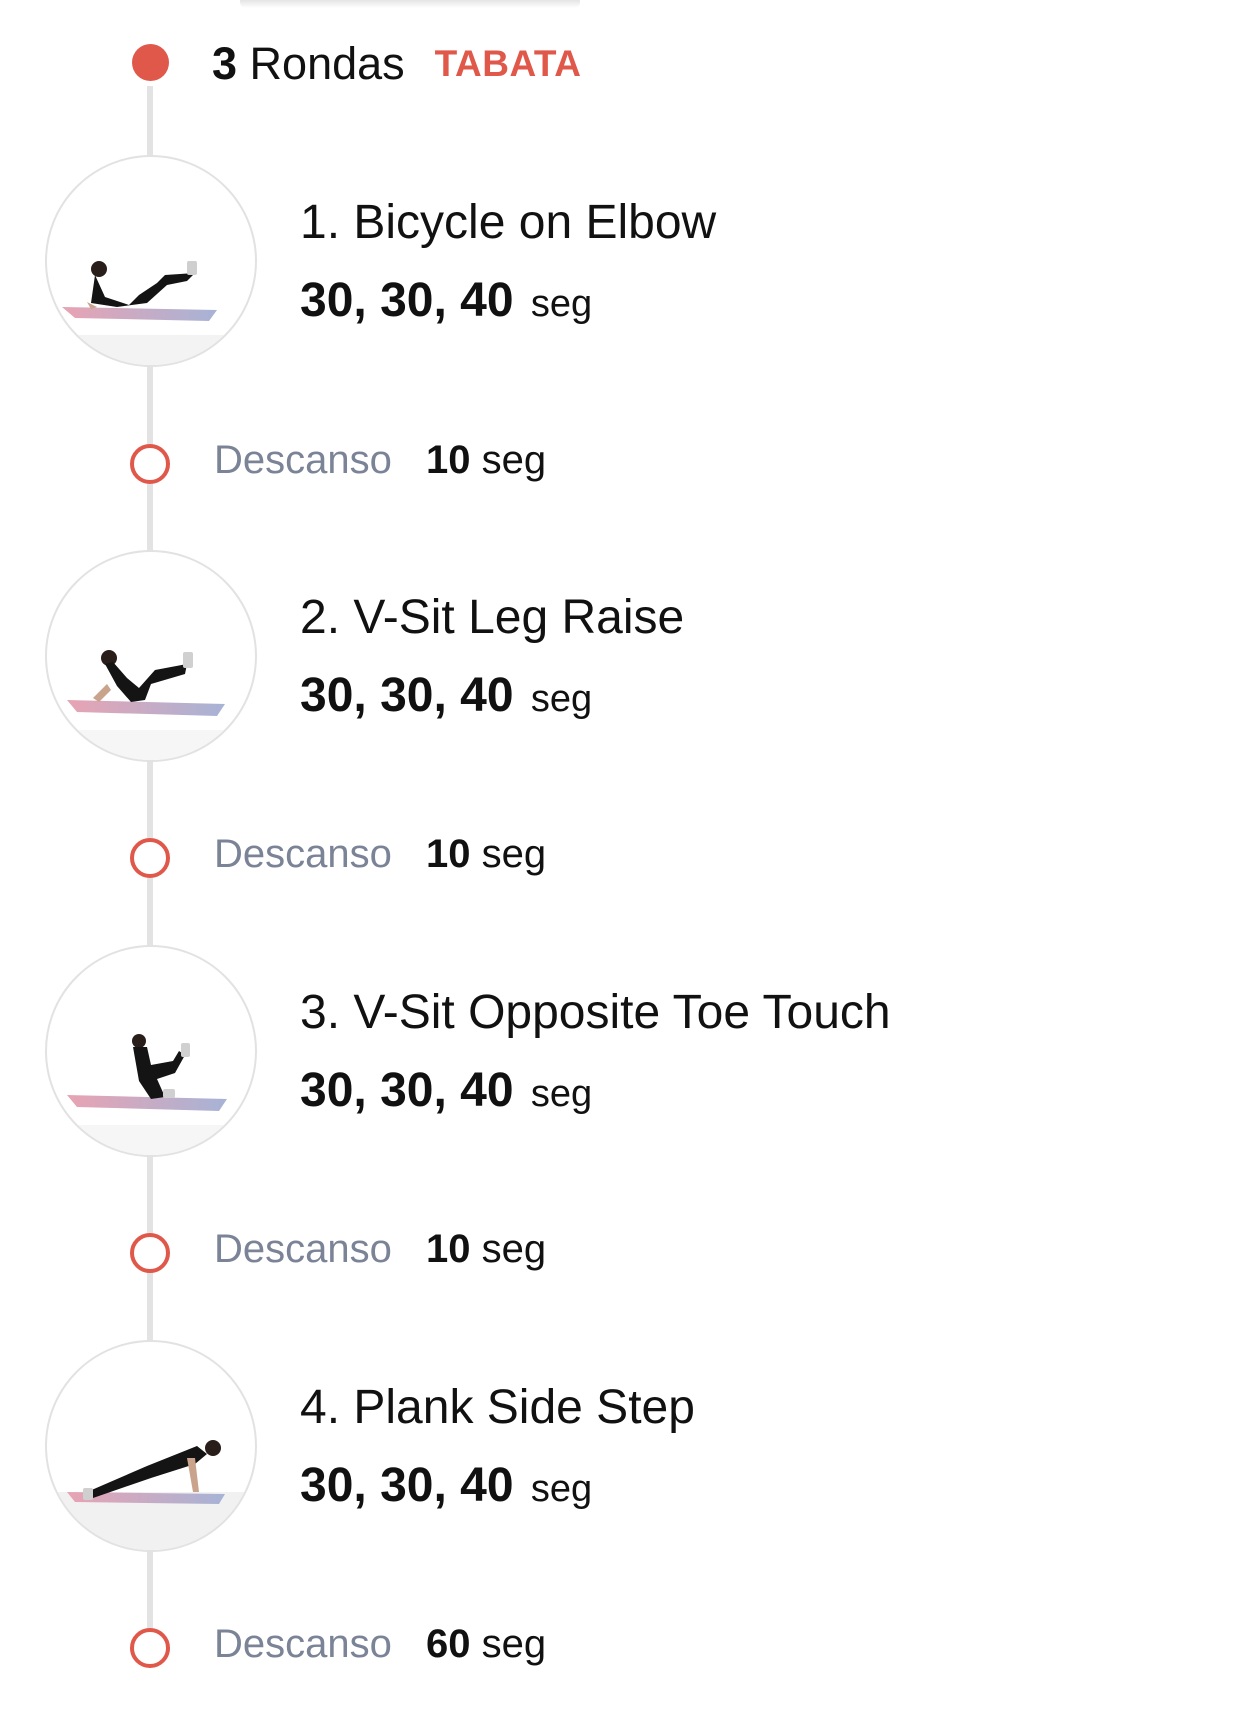  I want to click on rest-item: Descanso 60 seg, so click(480, 1647).